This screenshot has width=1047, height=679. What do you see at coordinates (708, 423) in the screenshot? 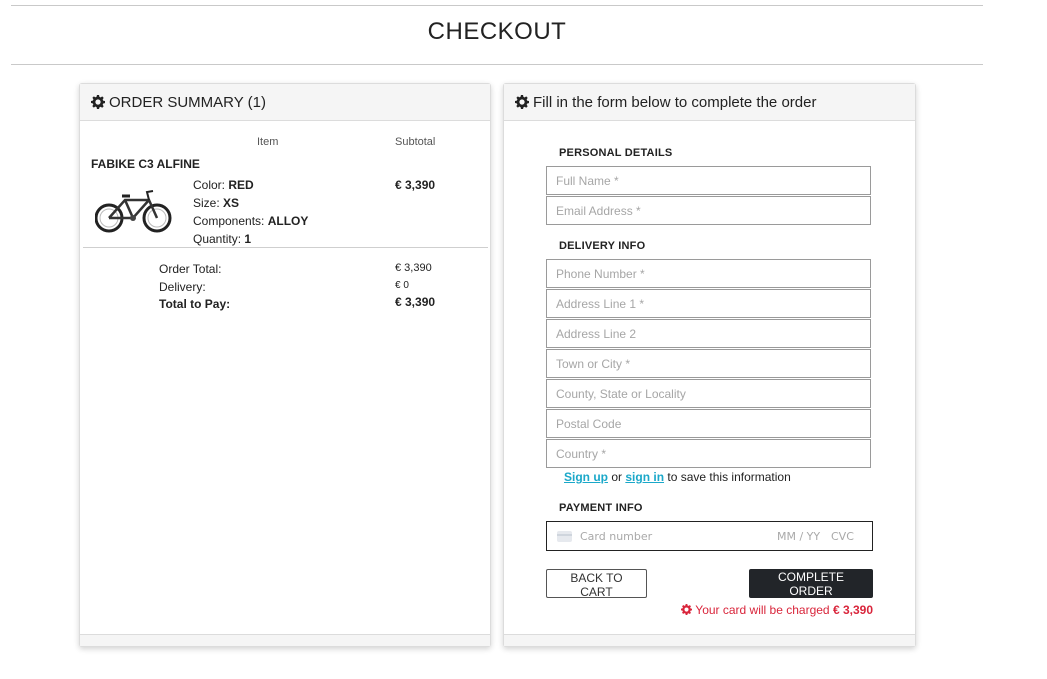
I see `postal-code-input` at bounding box center [708, 423].